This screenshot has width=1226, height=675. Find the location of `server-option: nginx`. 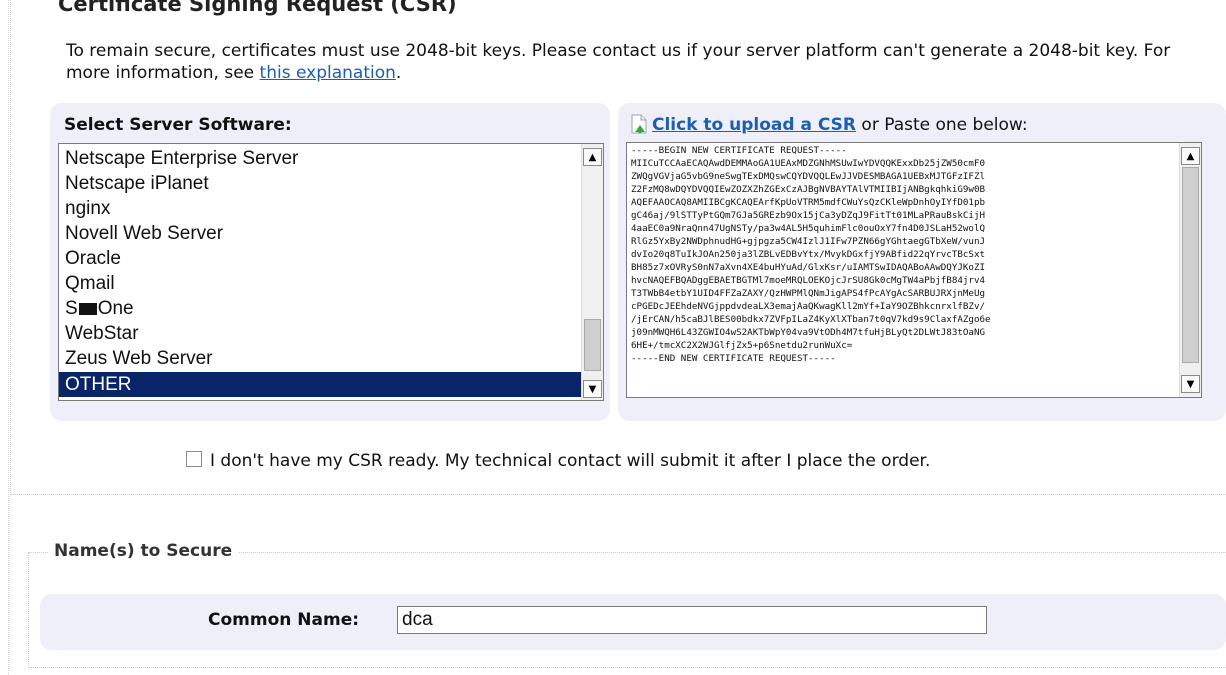

server-option: nginx is located at coordinates (320, 208).